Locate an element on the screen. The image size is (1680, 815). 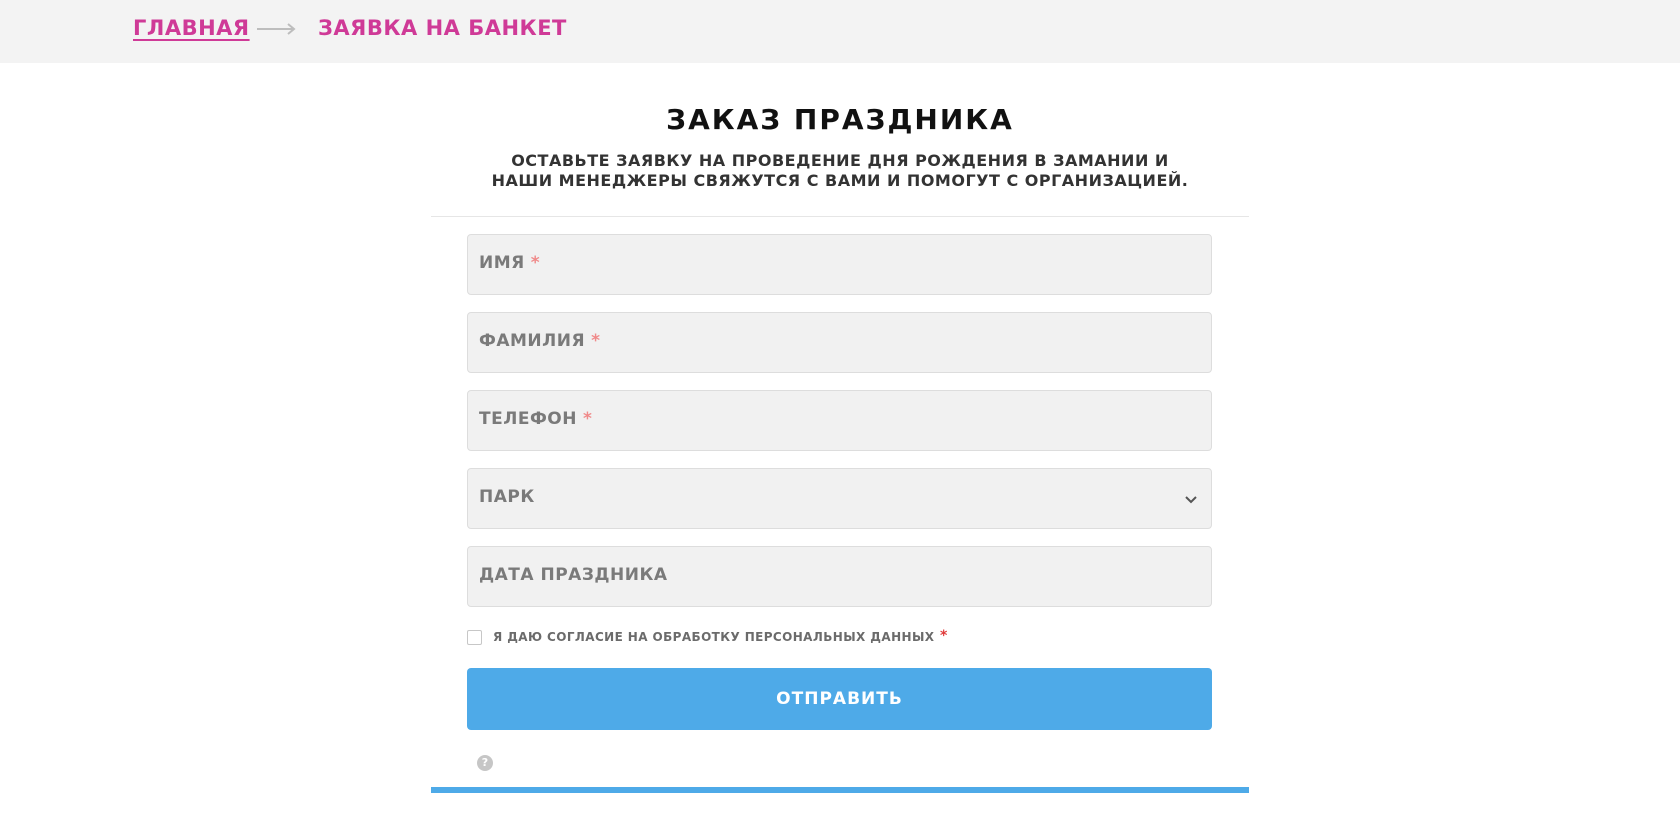
form-title: ЗАКАЗ ПРАЗДНИКА is located at coordinates (840, 119).